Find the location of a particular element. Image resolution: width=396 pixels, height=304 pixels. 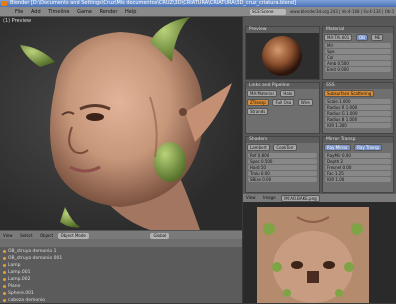

baked-texture-image is located at coordinates (313, 255).